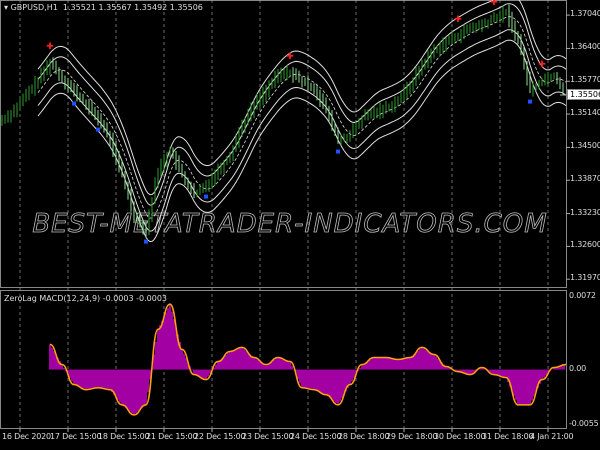  What do you see at coordinates (585, 113) in the screenshot?
I see `price-tick-label: 1.35140` at bounding box center [585, 113].